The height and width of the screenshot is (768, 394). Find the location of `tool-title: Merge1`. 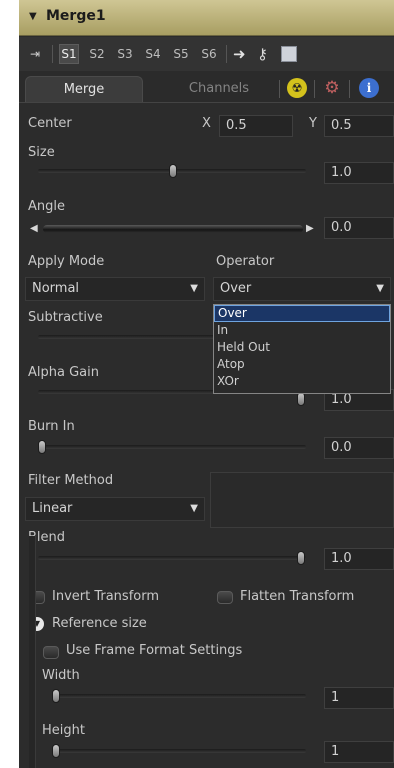

tool-title: Merge1 is located at coordinates (76, 16).